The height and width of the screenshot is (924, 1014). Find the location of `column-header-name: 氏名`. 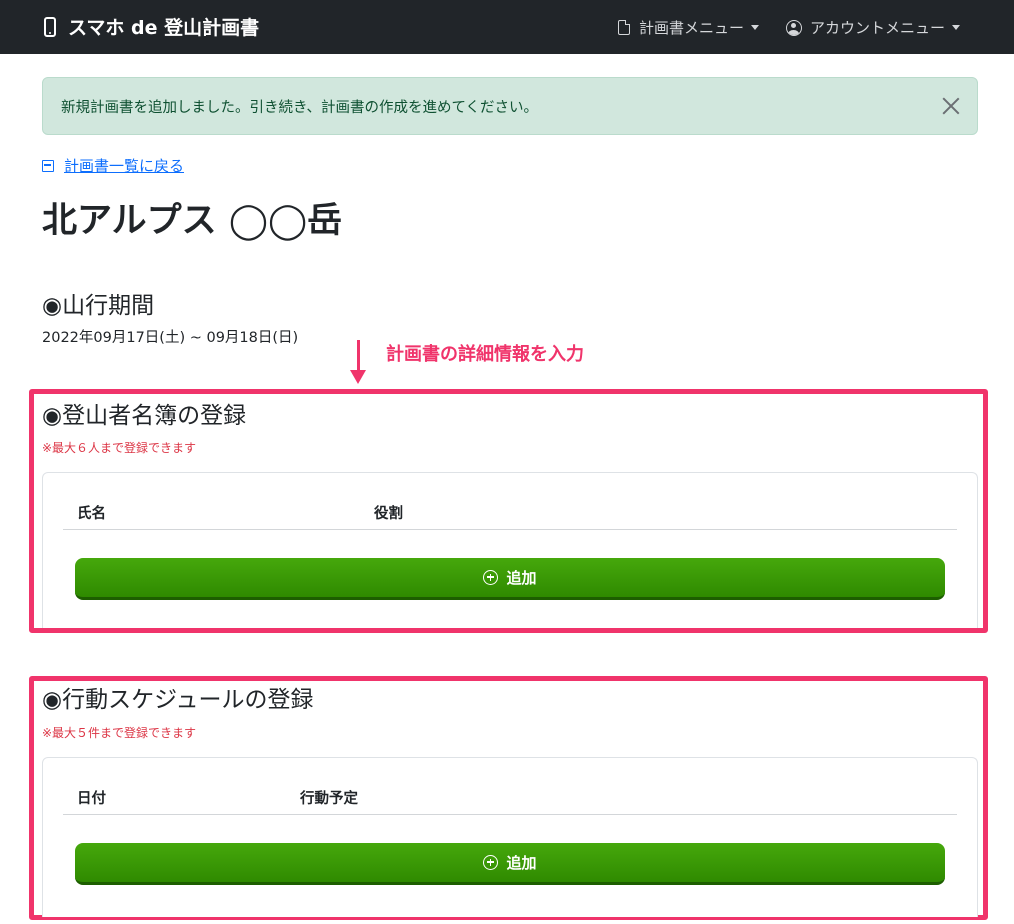

column-header-name: 氏名 is located at coordinates (91, 514).